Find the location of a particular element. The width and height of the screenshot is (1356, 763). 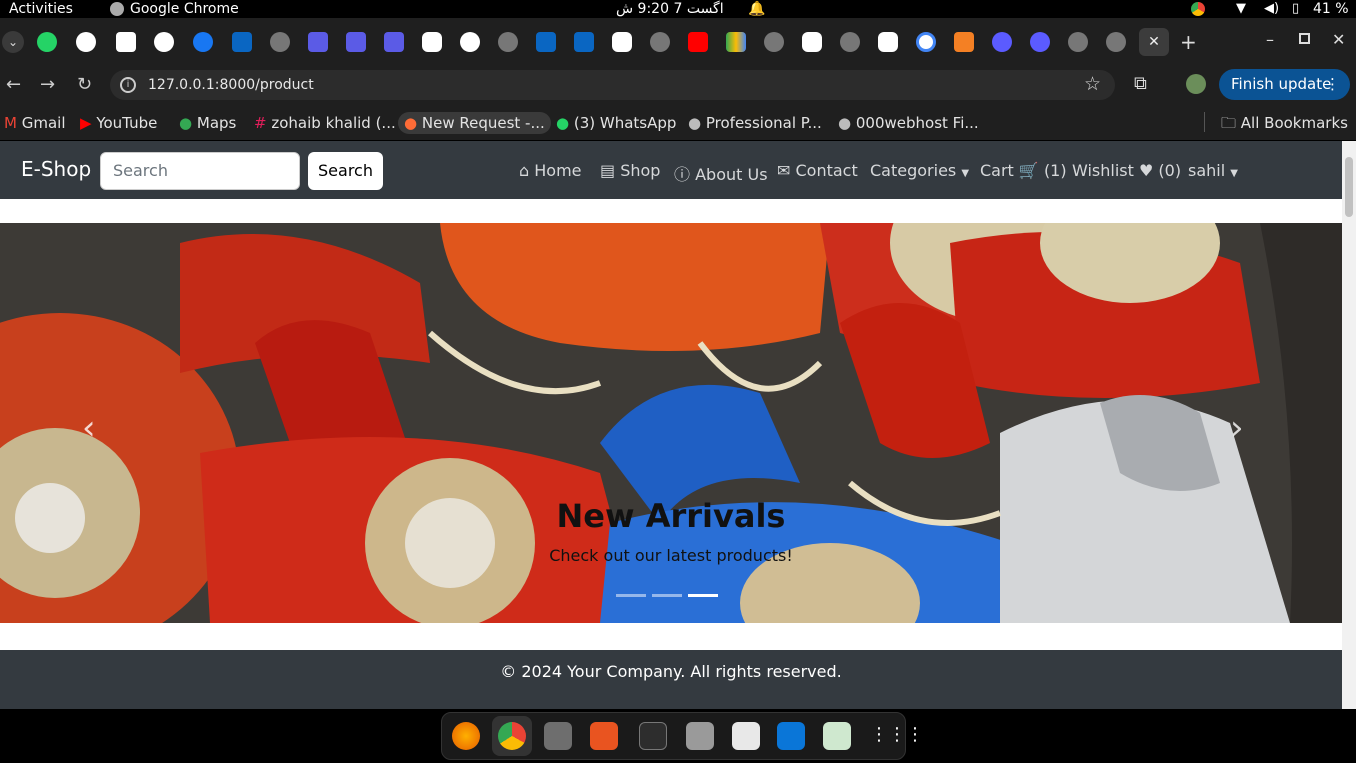

nav-home: ⌂ Home is located at coordinates (550, 170).